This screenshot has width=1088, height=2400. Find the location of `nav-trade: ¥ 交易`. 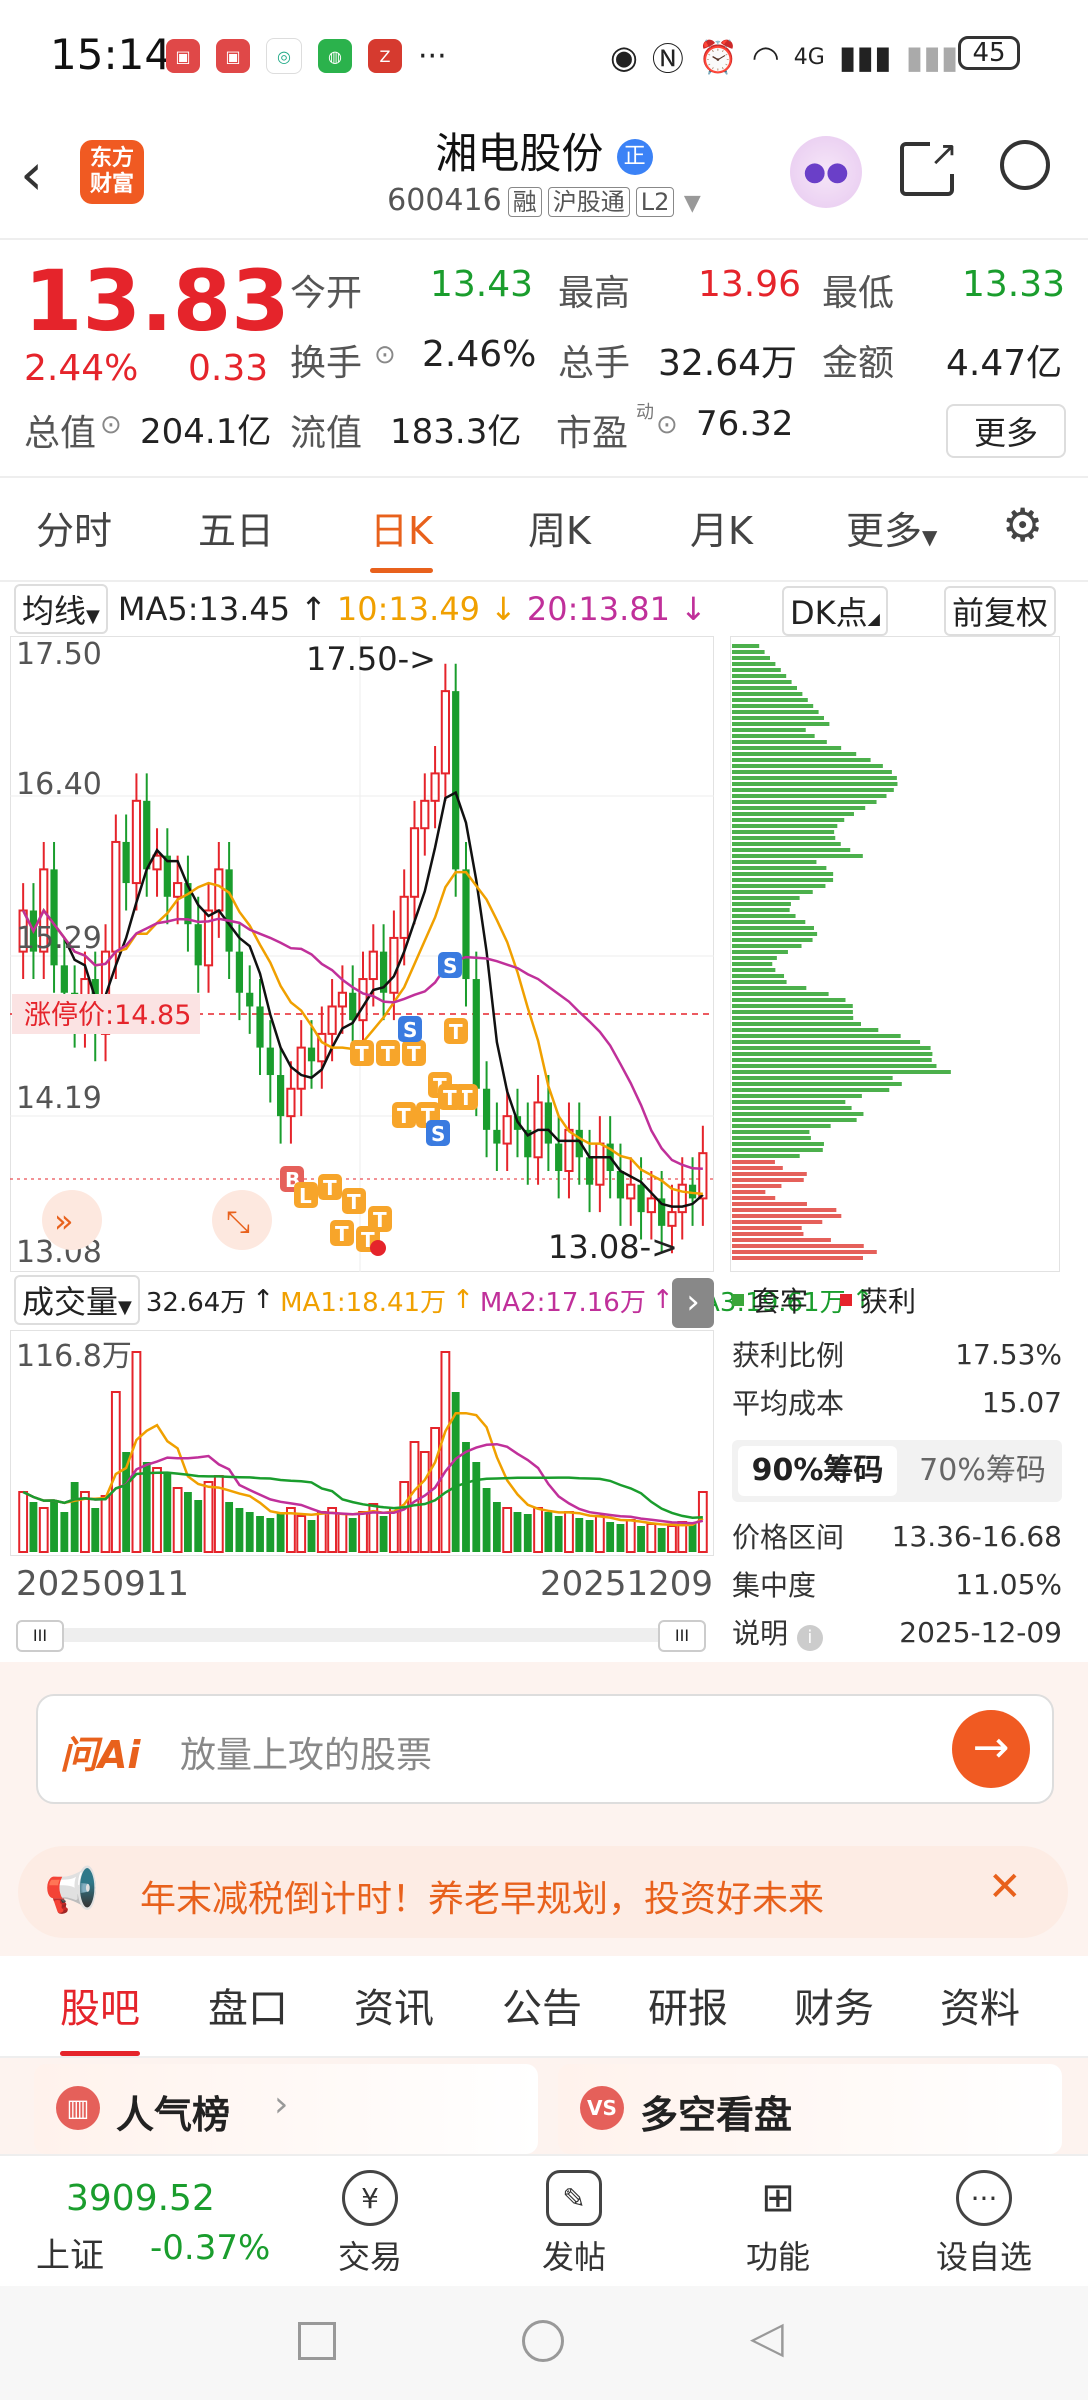

nav-trade: ¥ 交易 is located at coordinates (370, 2224).